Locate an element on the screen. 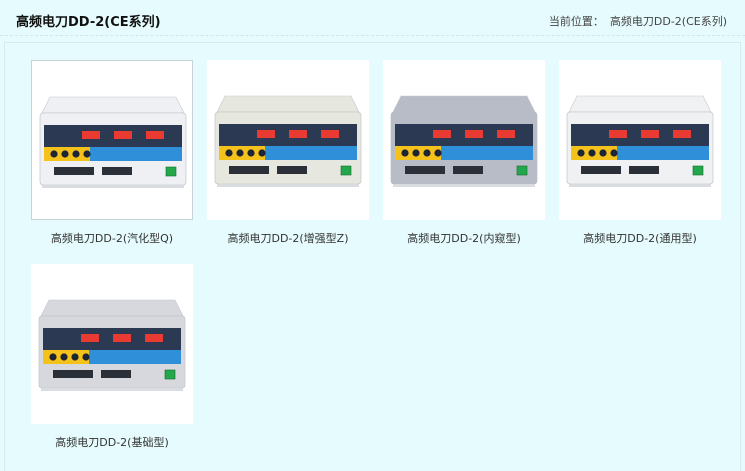  breadcrumb-current-link: 高频电刀DD-2(CE系列) is located at coordinates (668, 21).